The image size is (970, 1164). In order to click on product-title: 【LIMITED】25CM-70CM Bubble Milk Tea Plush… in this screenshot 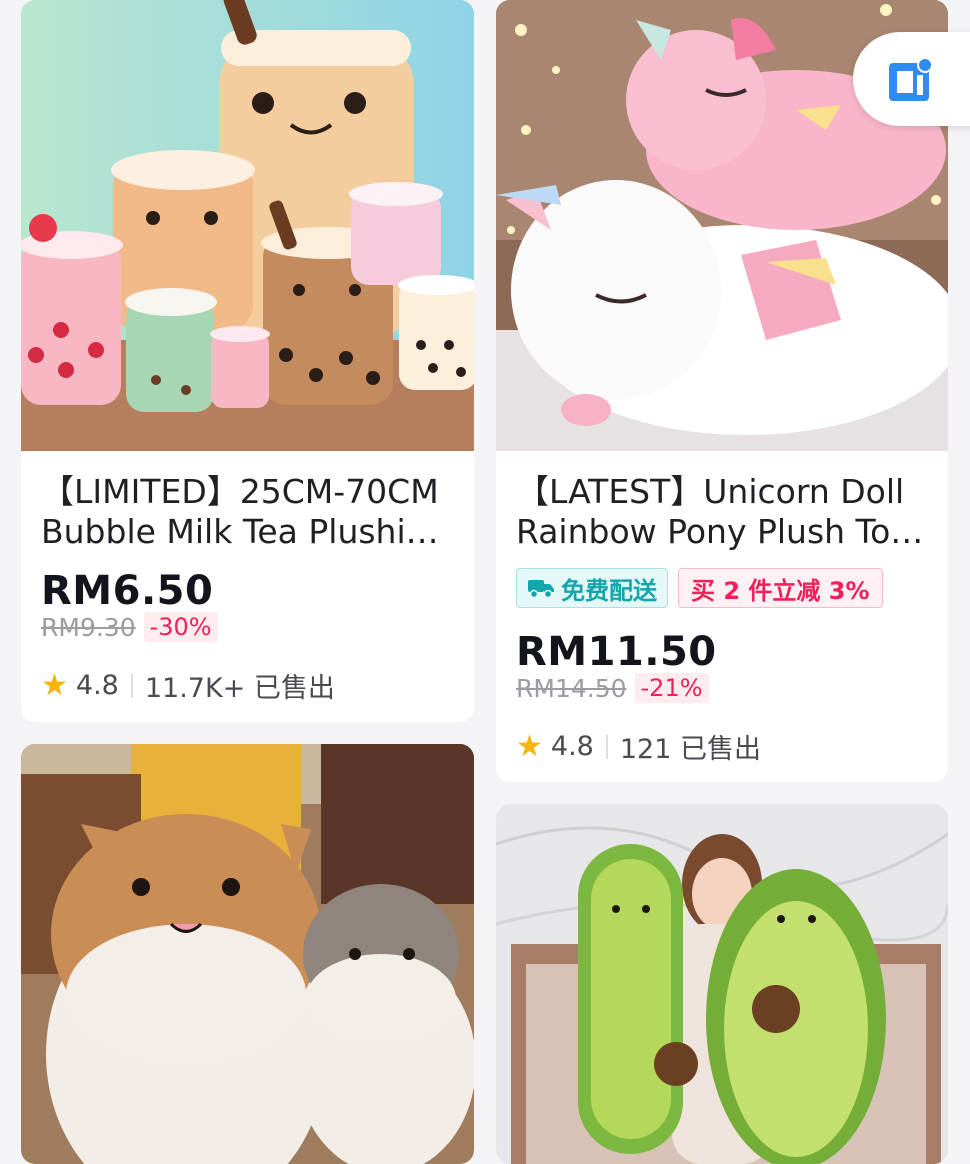, I will do `click(247, 512)`.